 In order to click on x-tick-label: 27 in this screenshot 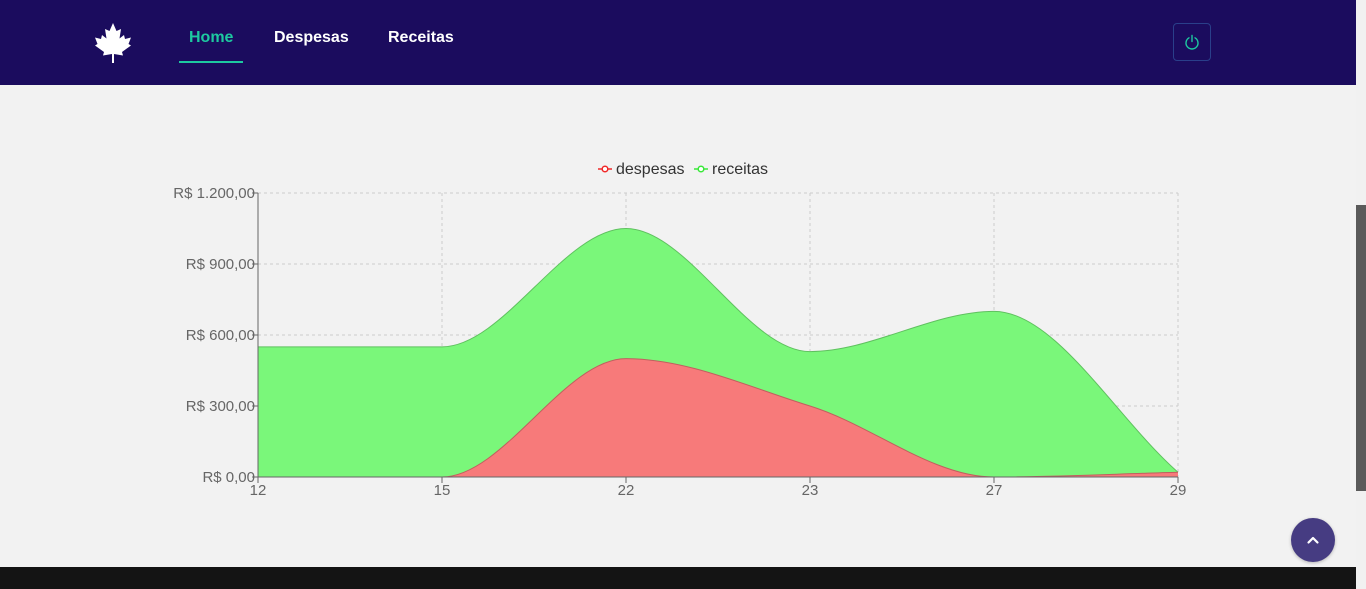, I will do `click(994, 490)`.